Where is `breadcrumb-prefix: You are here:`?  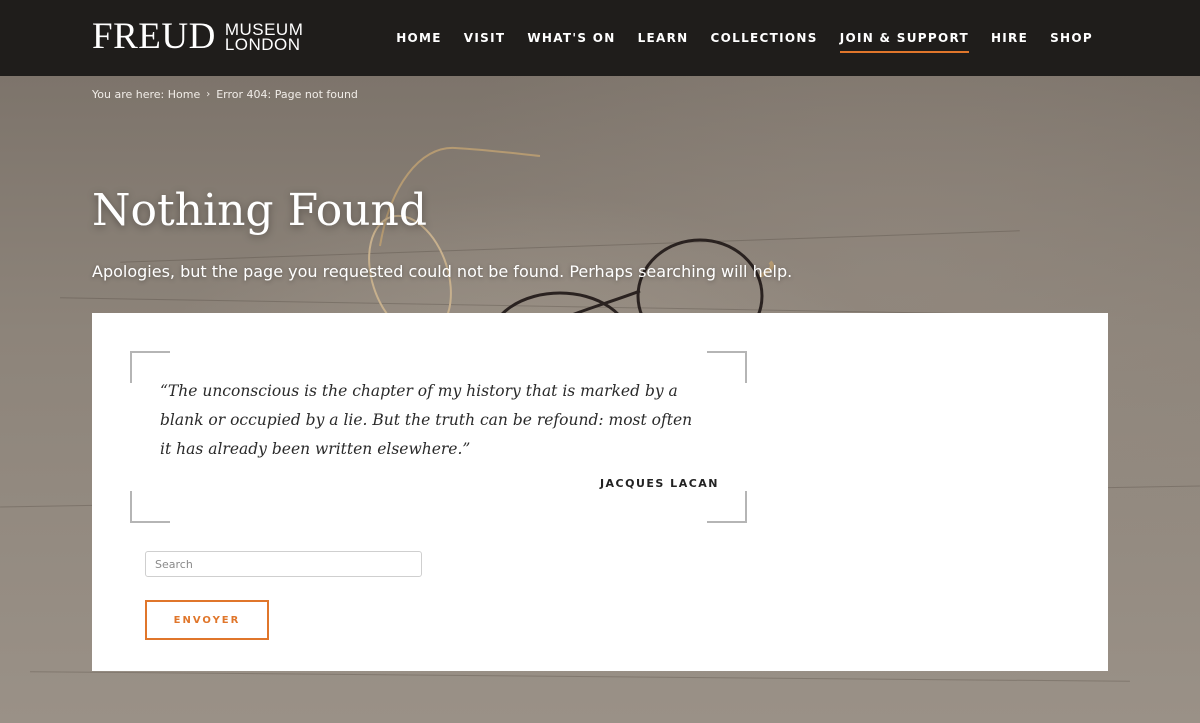
breadcrumb-prefix: You are here: is located at coordinates (128, 94).